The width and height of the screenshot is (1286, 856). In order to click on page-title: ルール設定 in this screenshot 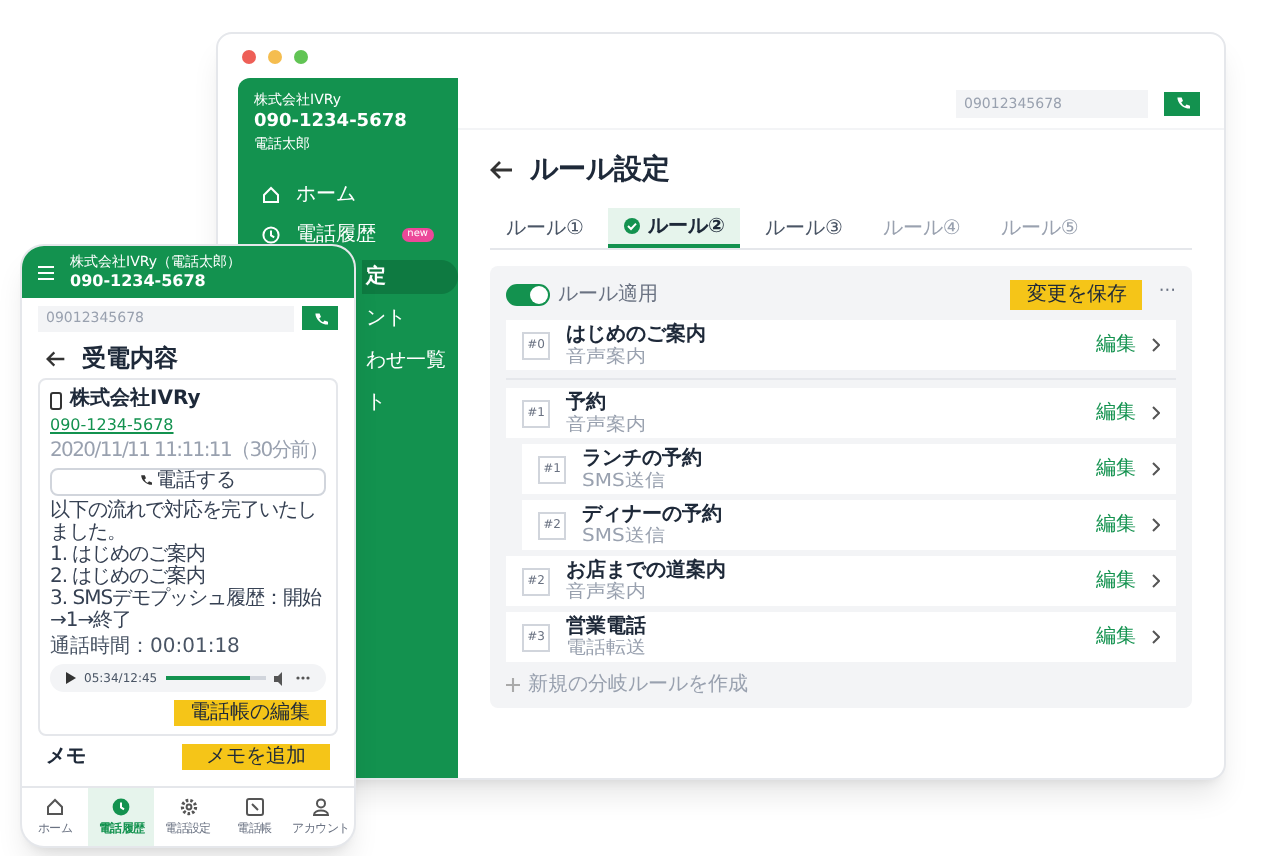, I will do `click(600, 170)`.